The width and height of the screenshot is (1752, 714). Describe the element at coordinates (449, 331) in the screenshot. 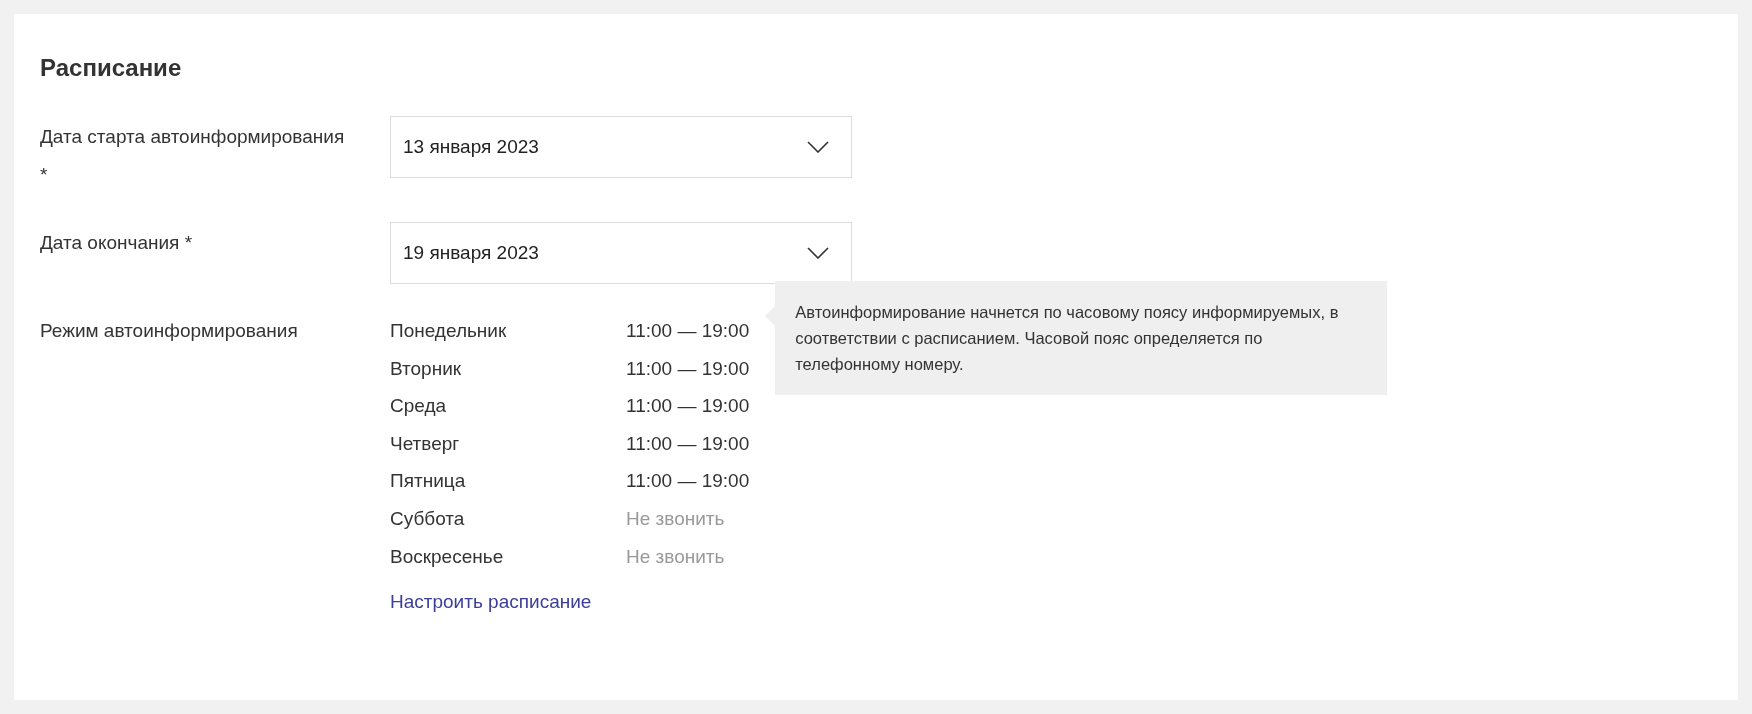

I see `day-name: Понедельник` at that location.